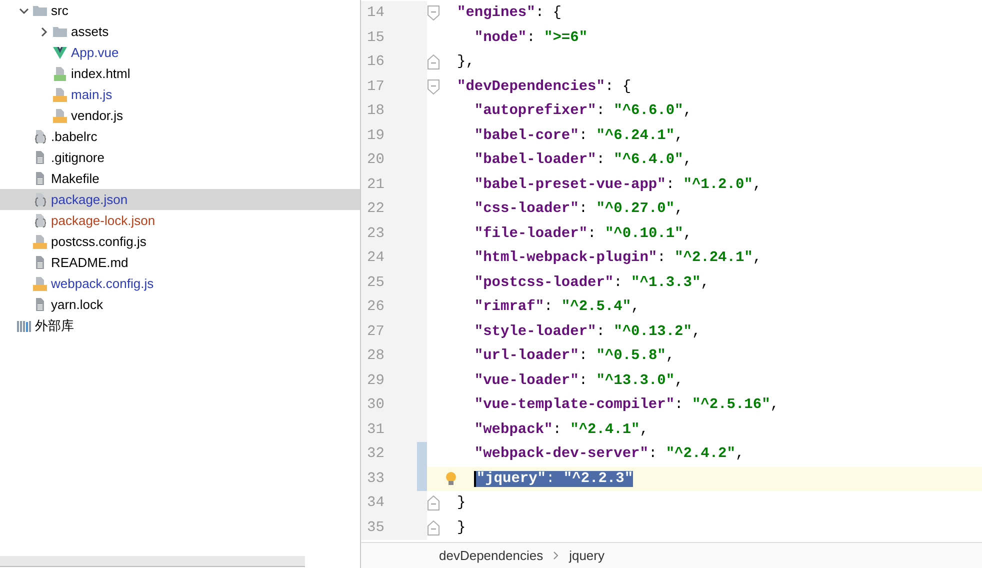 The height and width of the screenshot is (568, 982). What do you see at coordinates (59, 10) in the screenshot?
I see `file-name: src` at bounding box center [59, 10].